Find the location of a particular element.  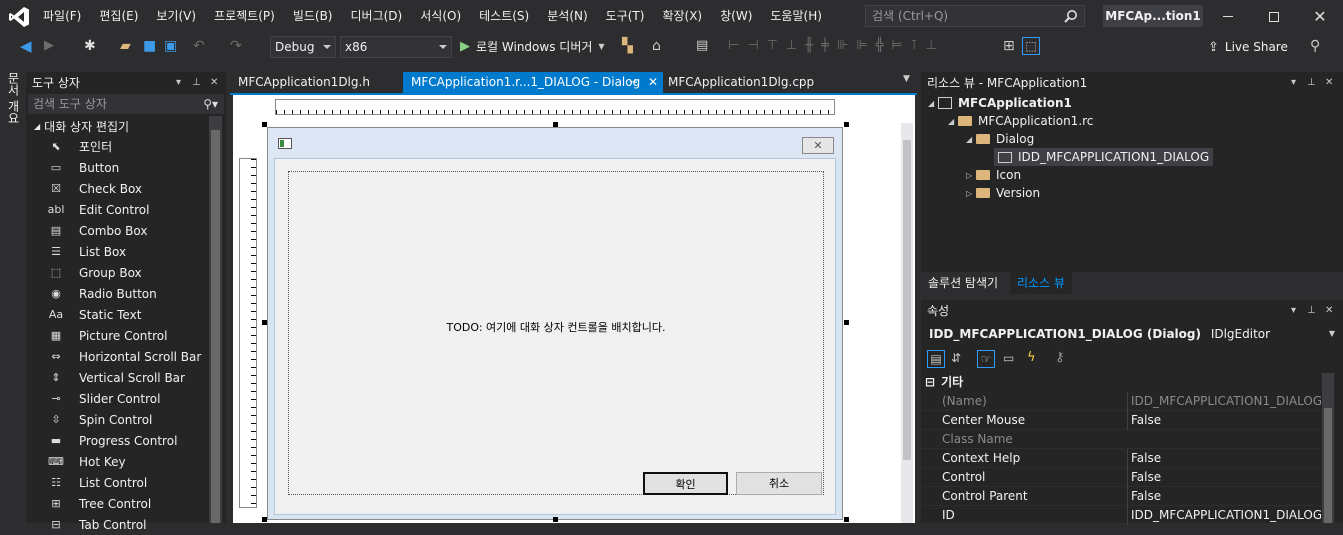

properties-scroll-thumb is located at coordinates (1328, 465).